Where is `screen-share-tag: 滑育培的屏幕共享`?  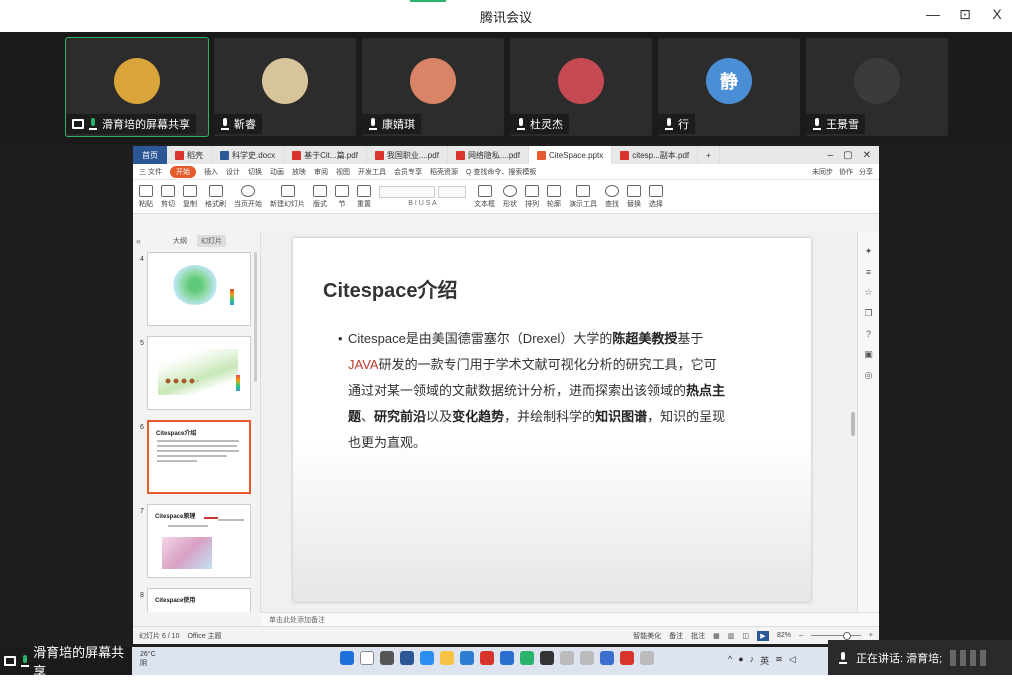 screen-share-tag: 滑育培的屏幕共享 is located at coordinates (66, 662).